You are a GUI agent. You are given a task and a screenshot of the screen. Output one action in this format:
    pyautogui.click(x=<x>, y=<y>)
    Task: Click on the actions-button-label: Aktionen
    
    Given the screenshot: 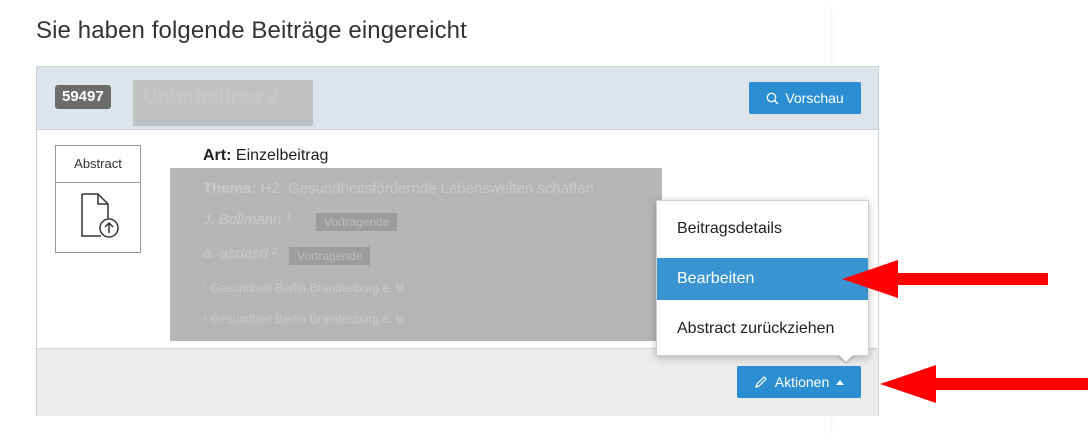 What is the action you would take?
    pyautogui.click(x=802, y=382)
    